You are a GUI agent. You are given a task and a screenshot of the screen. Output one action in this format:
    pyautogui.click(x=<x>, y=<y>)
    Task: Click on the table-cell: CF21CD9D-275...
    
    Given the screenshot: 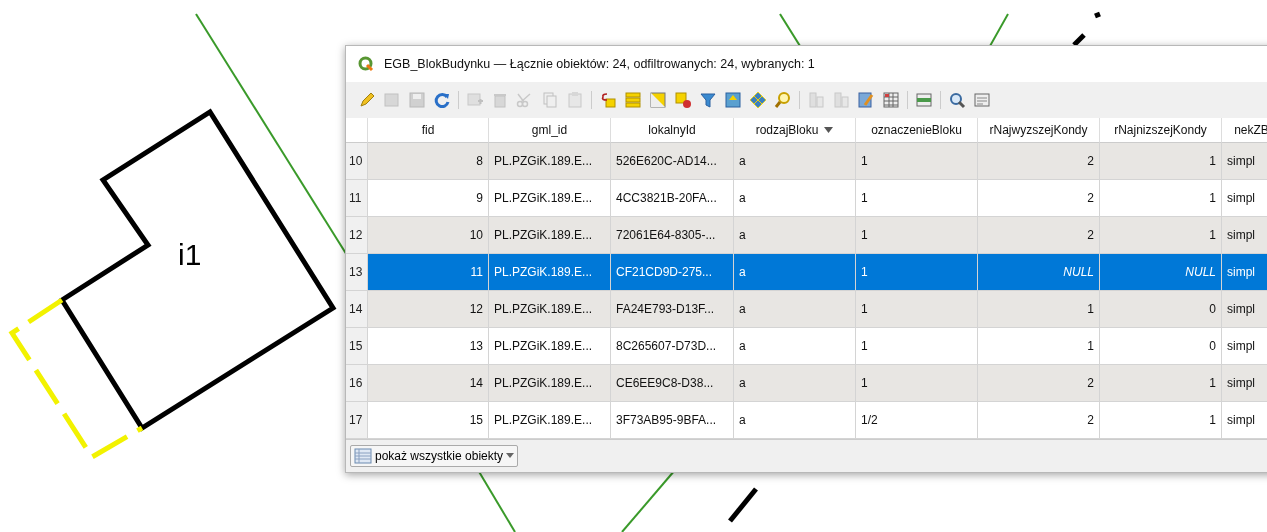 What is the action you would take?
    pyautogui.click(x=672, y=272)
    